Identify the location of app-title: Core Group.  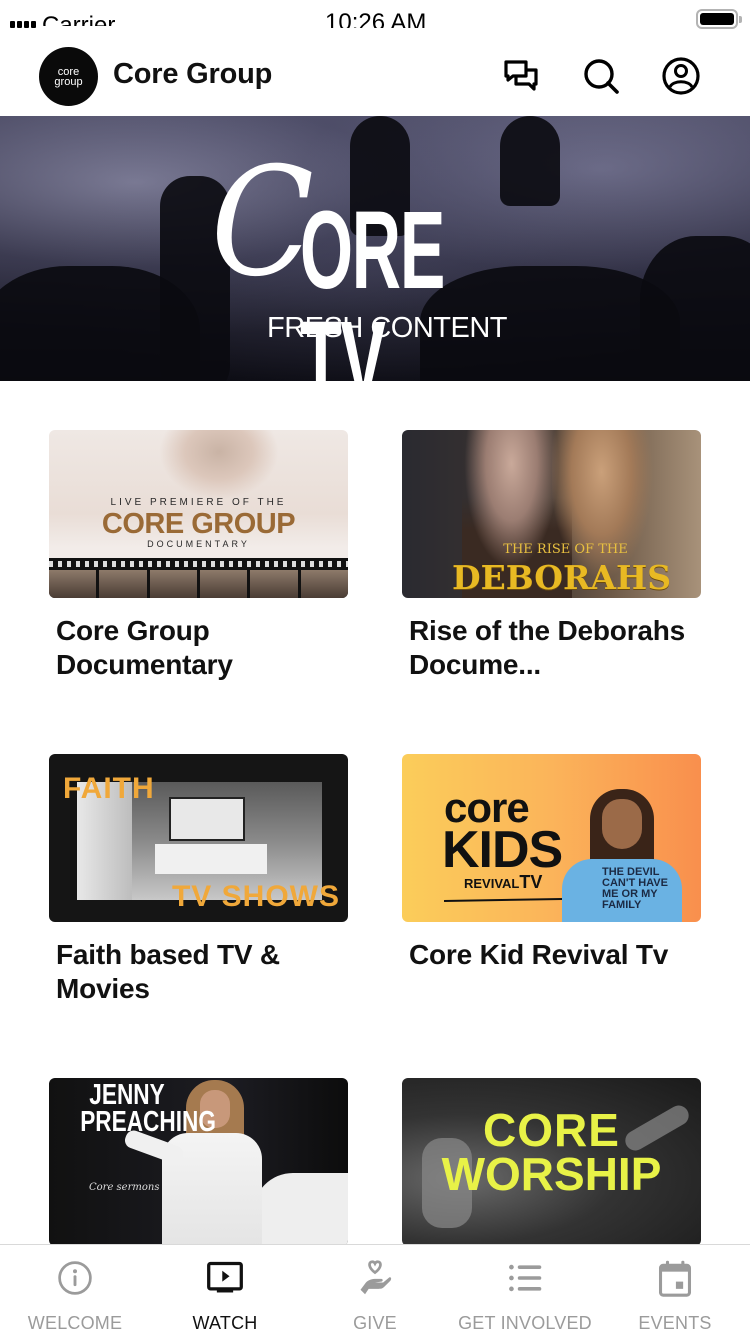
(193, 74).